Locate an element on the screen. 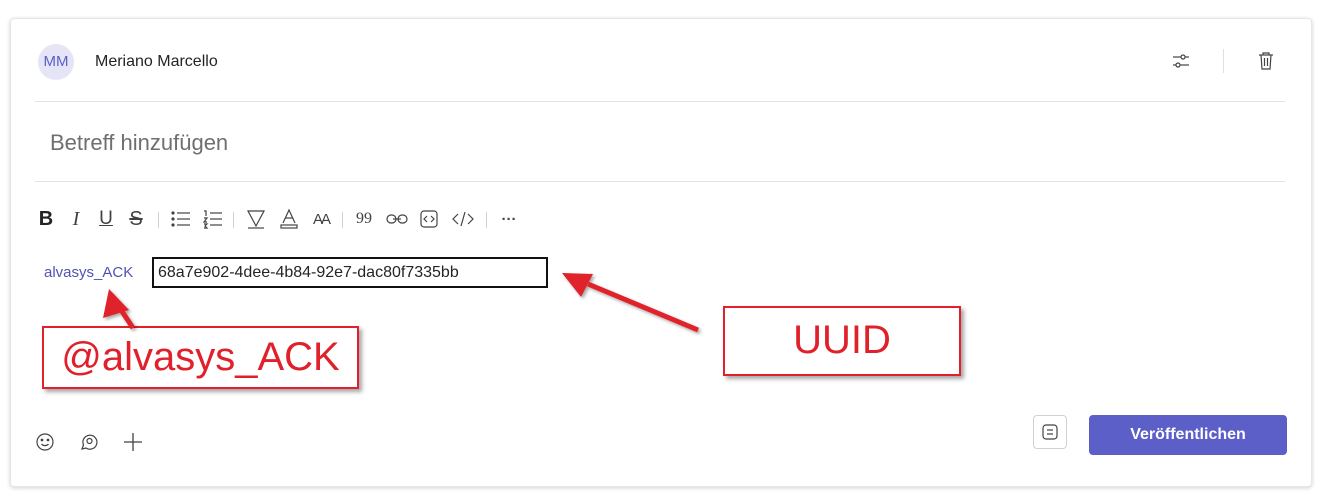  bold-button: B is located at coordinates (46, 219).